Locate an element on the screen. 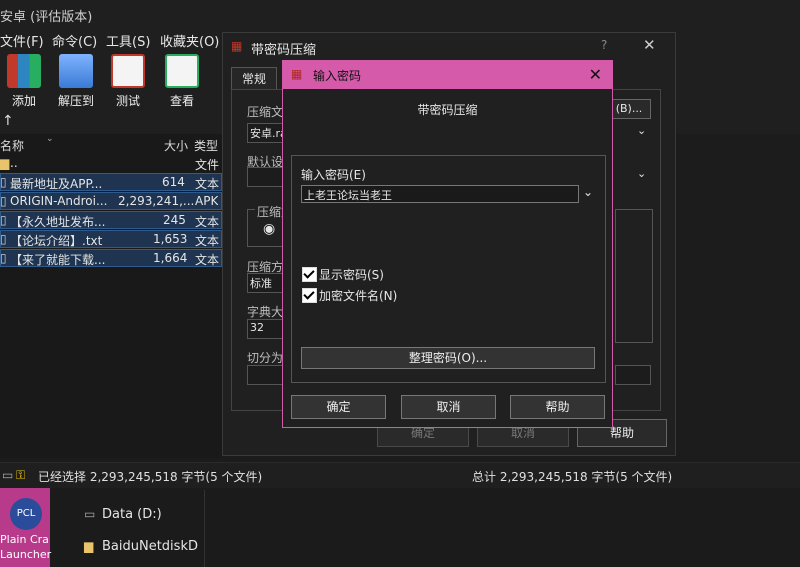  menu-file: 文件(F) is located at coordinates (22, 40).